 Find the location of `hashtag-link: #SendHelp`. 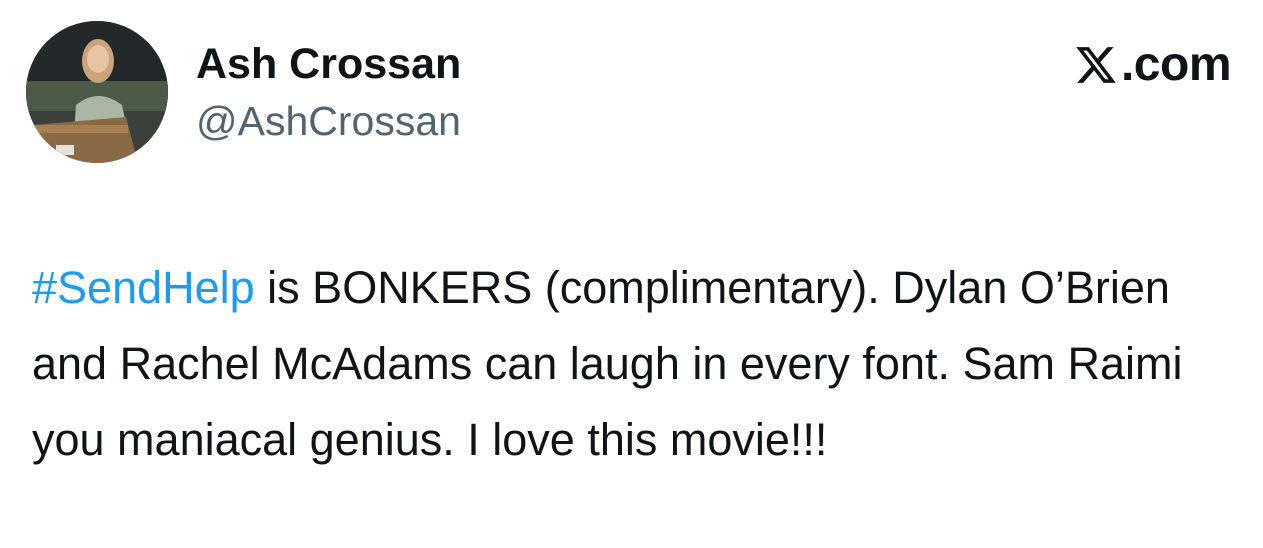

hashtag-link: #SendHelp is located at coordinates (143, 287).